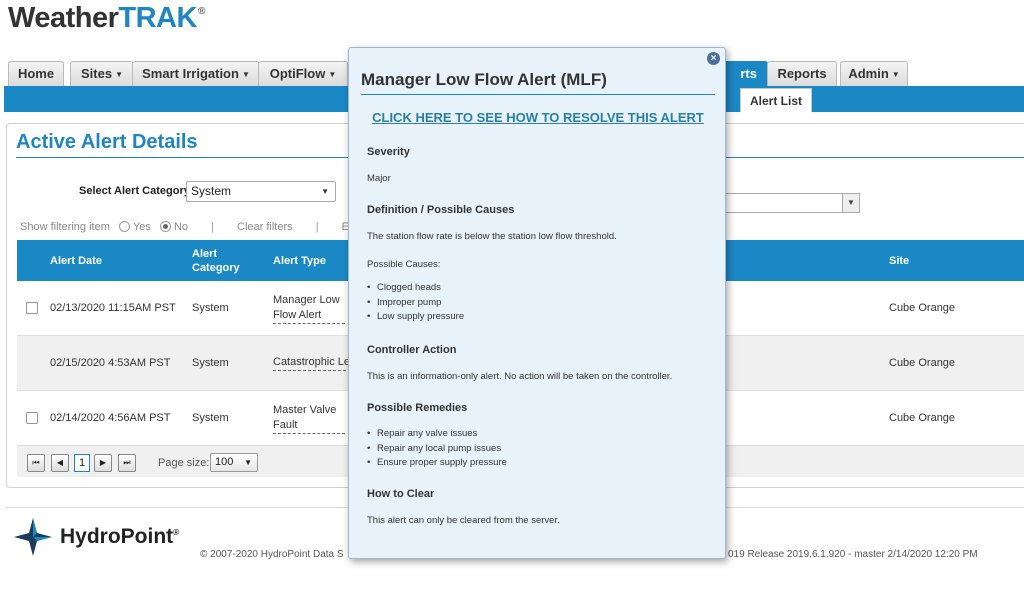 This screenshot has height=602, width=1024. I want to click on alert-type-link: Manager Low Flow Alert, so click(309, 308).